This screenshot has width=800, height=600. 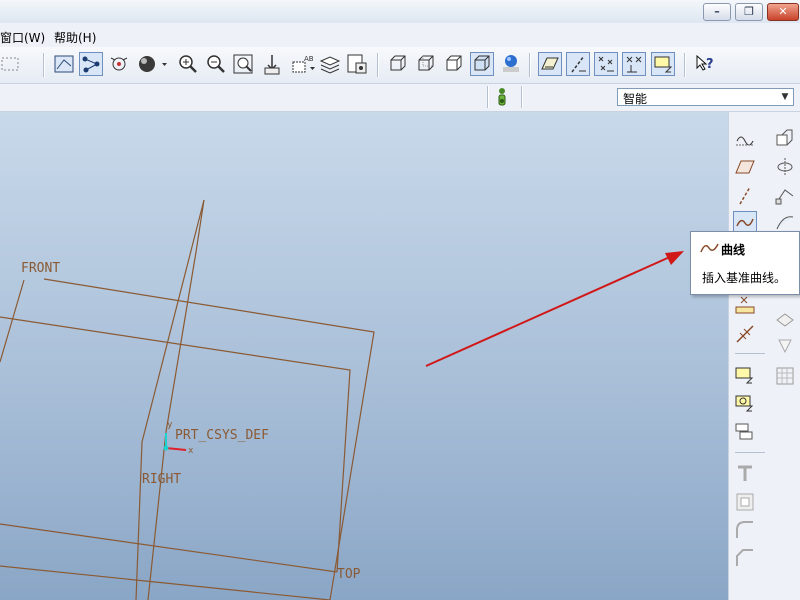 I want to click on datum-point-tool-button, so click(x=745, y=306).